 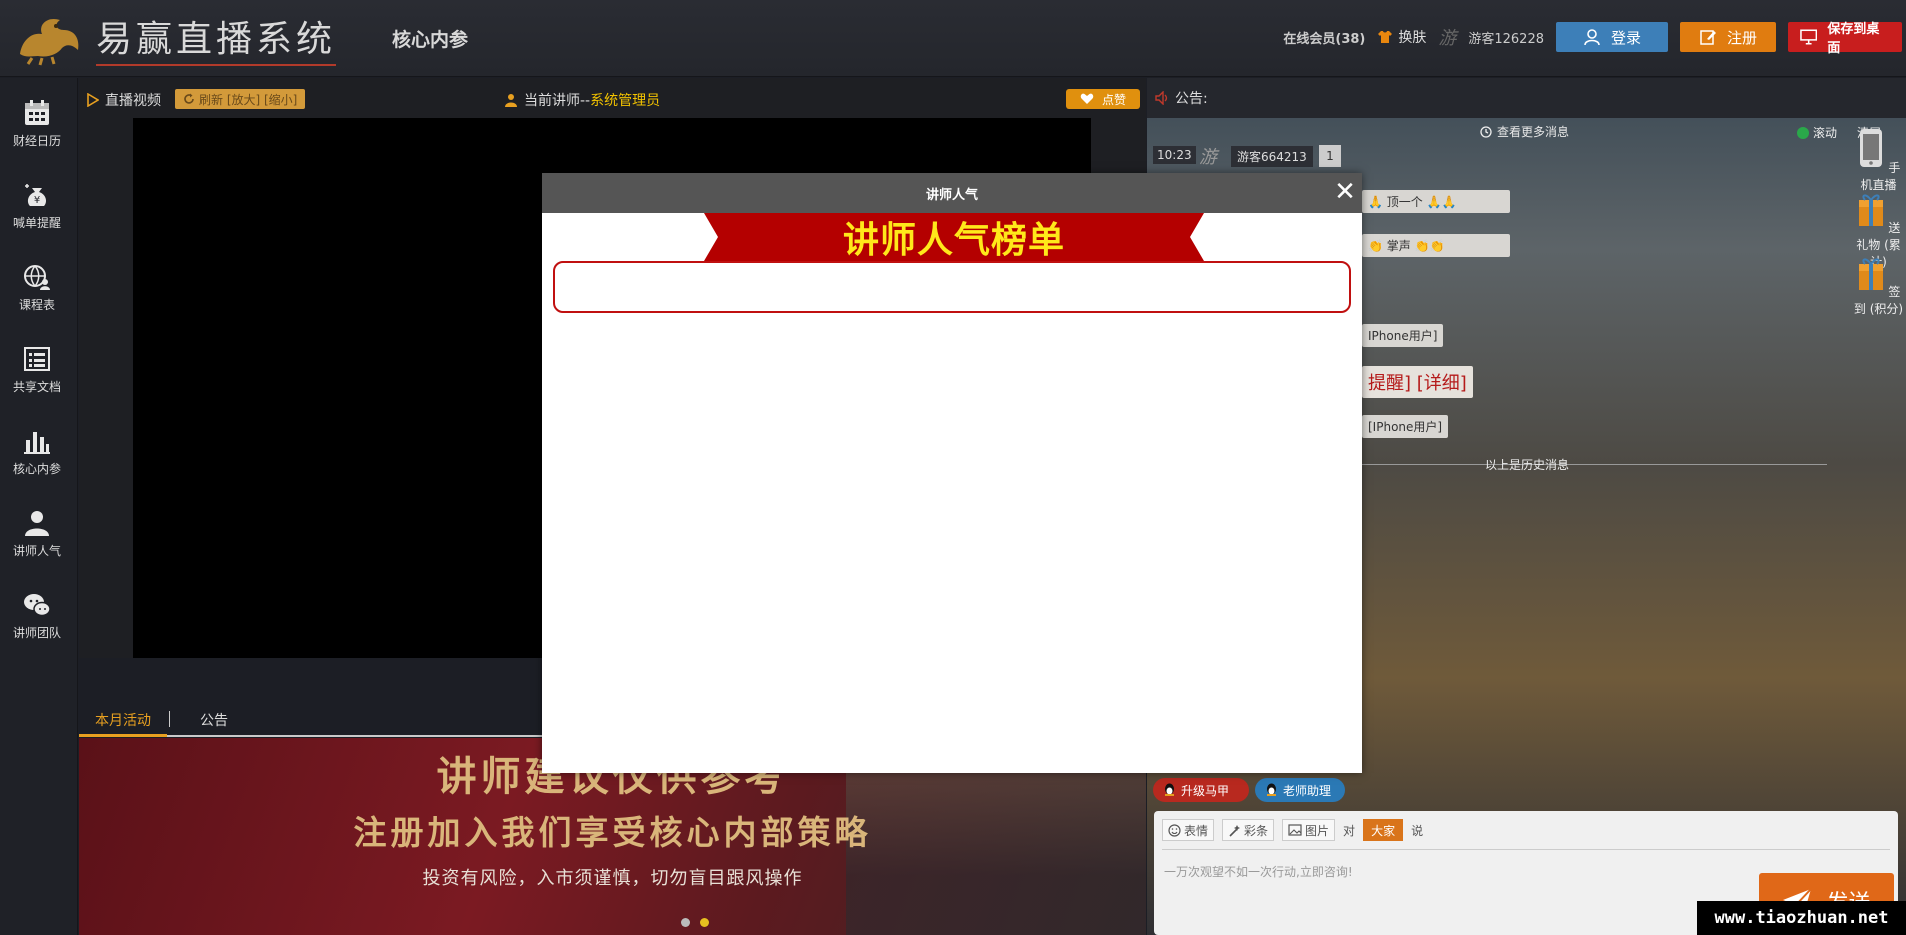 I want to click on guest-level-mark: 游, so click(x=1447, y=38).